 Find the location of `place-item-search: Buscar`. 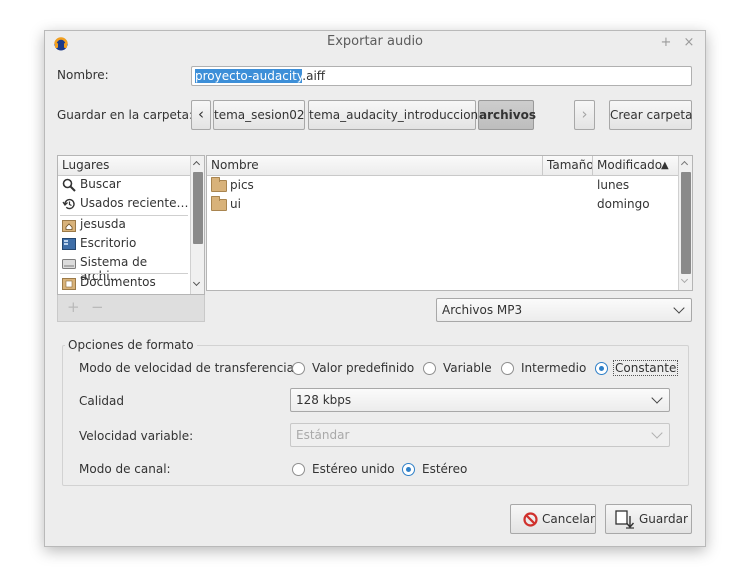

place-item-search: Buscar is located at coordinates (124, 185).